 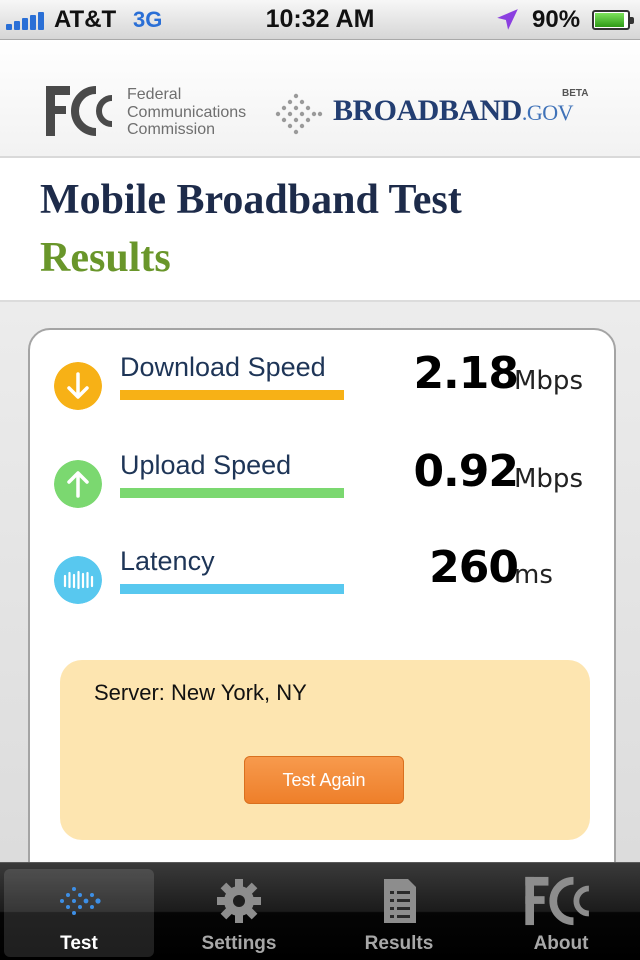 What do you see at coordinates (533, 575) in the screenshot?
I see `metric-unit: ms` at bounding box center [533, 575].